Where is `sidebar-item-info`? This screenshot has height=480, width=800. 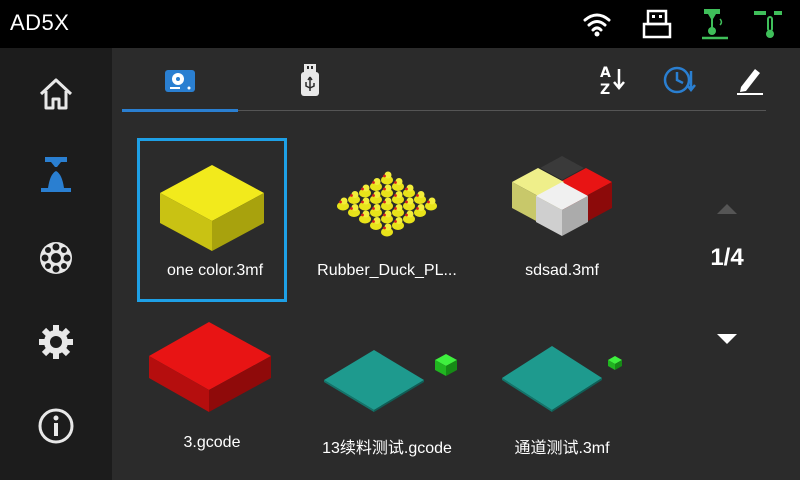 sidebar-item-info is located at coordinates (56, 426).